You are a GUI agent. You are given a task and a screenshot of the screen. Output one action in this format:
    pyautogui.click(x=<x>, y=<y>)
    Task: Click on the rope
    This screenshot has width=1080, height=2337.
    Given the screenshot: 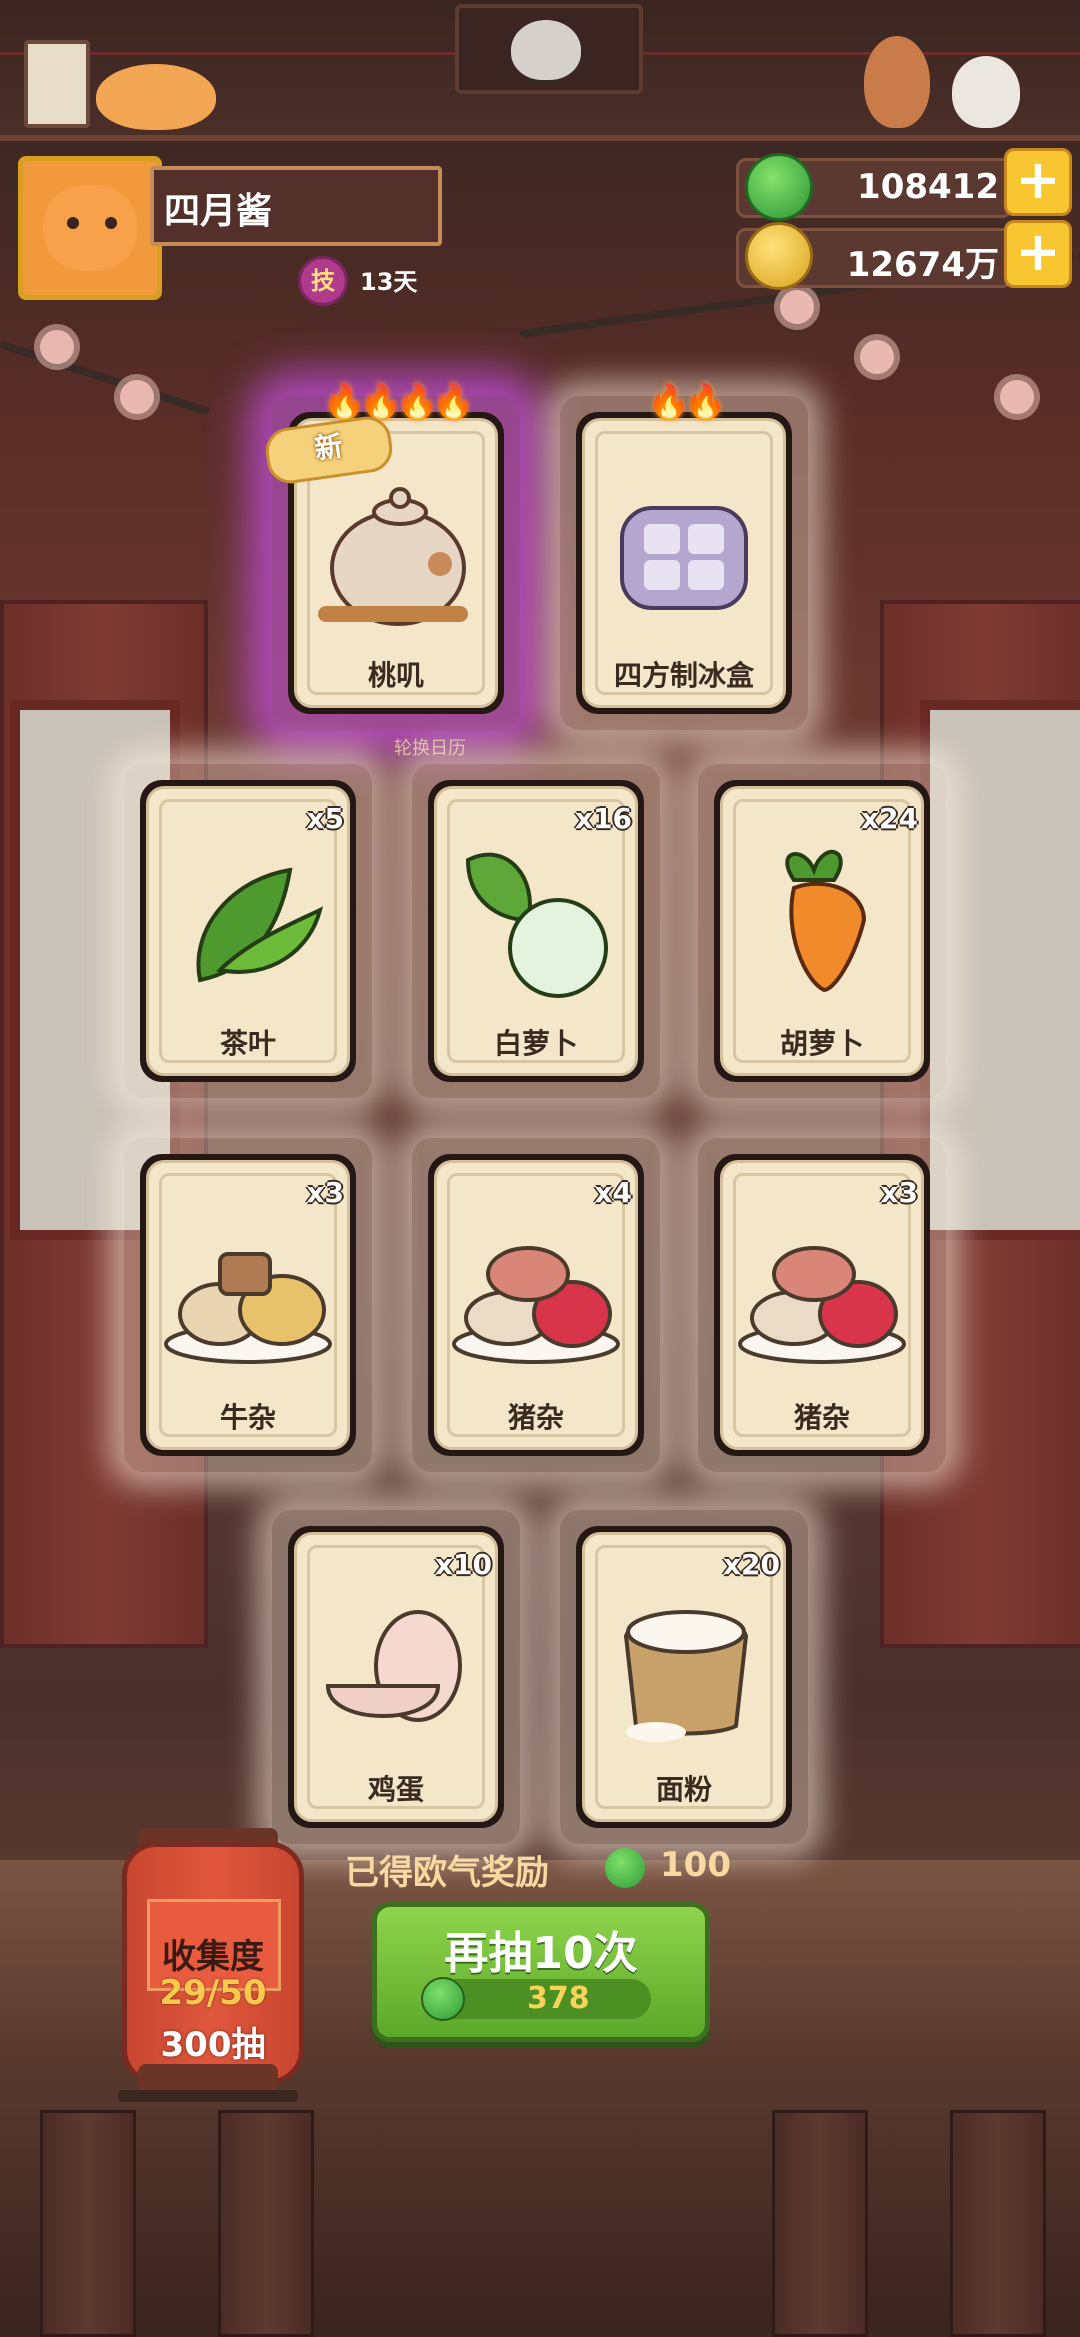 What is the action you would take?
    pyautogui.click(x=855, y=53)
    